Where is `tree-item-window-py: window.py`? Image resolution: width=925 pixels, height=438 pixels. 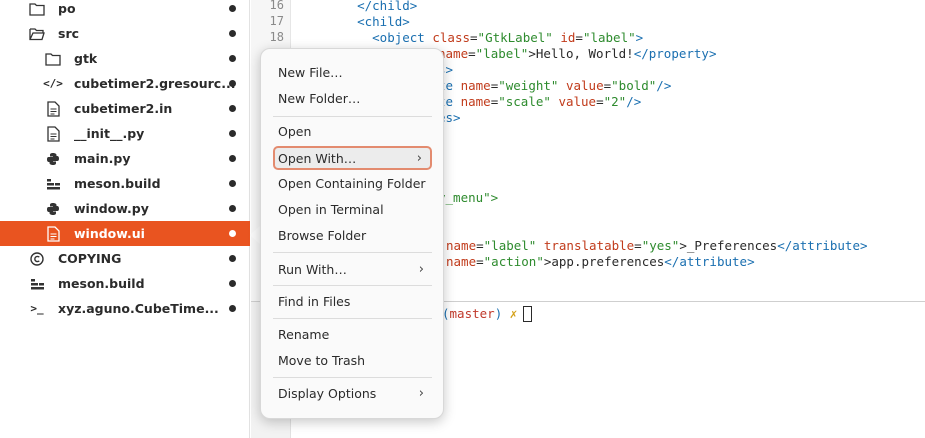
tree-item-window-py: window.py is located at coordinates (125, 208).